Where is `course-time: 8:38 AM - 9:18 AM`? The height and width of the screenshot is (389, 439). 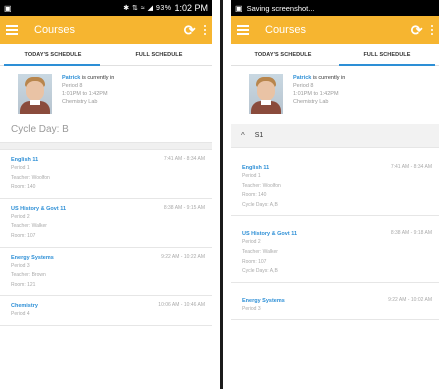
course-time: 8:38 AM - 9:18 AM is located at coordinates (411, 233).